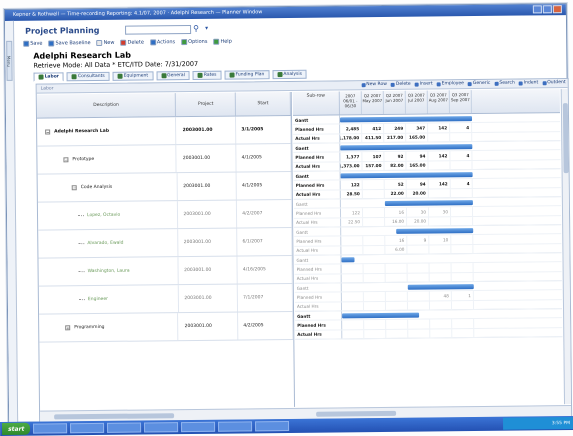  Describe the element at coordinates (557, 9) in the screenshot. I see `close-button` at that location.